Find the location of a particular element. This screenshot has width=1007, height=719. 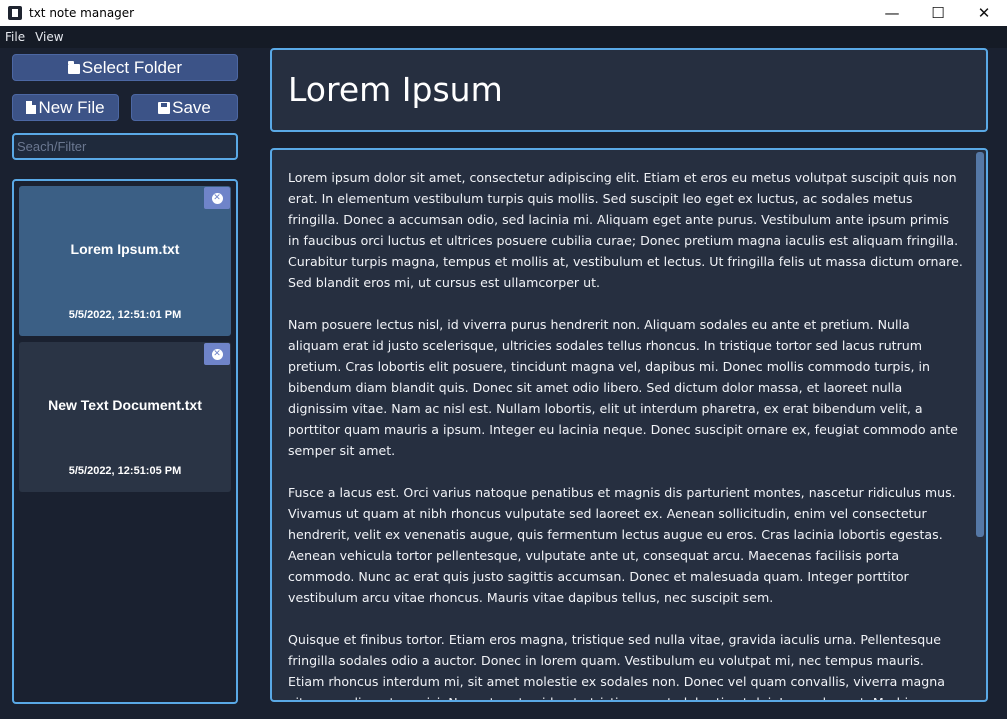

file-date: 5/5/2022, 12:51:01 PM is located at coordinates (125, 315).